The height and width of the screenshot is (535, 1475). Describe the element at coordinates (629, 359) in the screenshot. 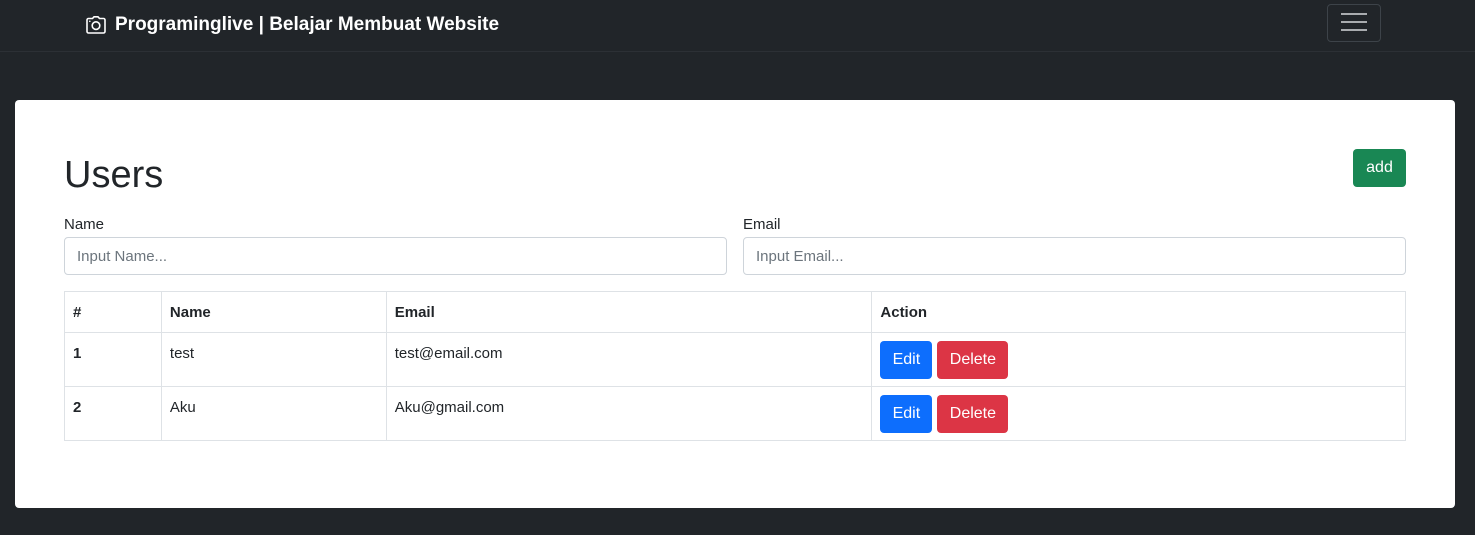

I see `row-email: test@email.com` at that location.